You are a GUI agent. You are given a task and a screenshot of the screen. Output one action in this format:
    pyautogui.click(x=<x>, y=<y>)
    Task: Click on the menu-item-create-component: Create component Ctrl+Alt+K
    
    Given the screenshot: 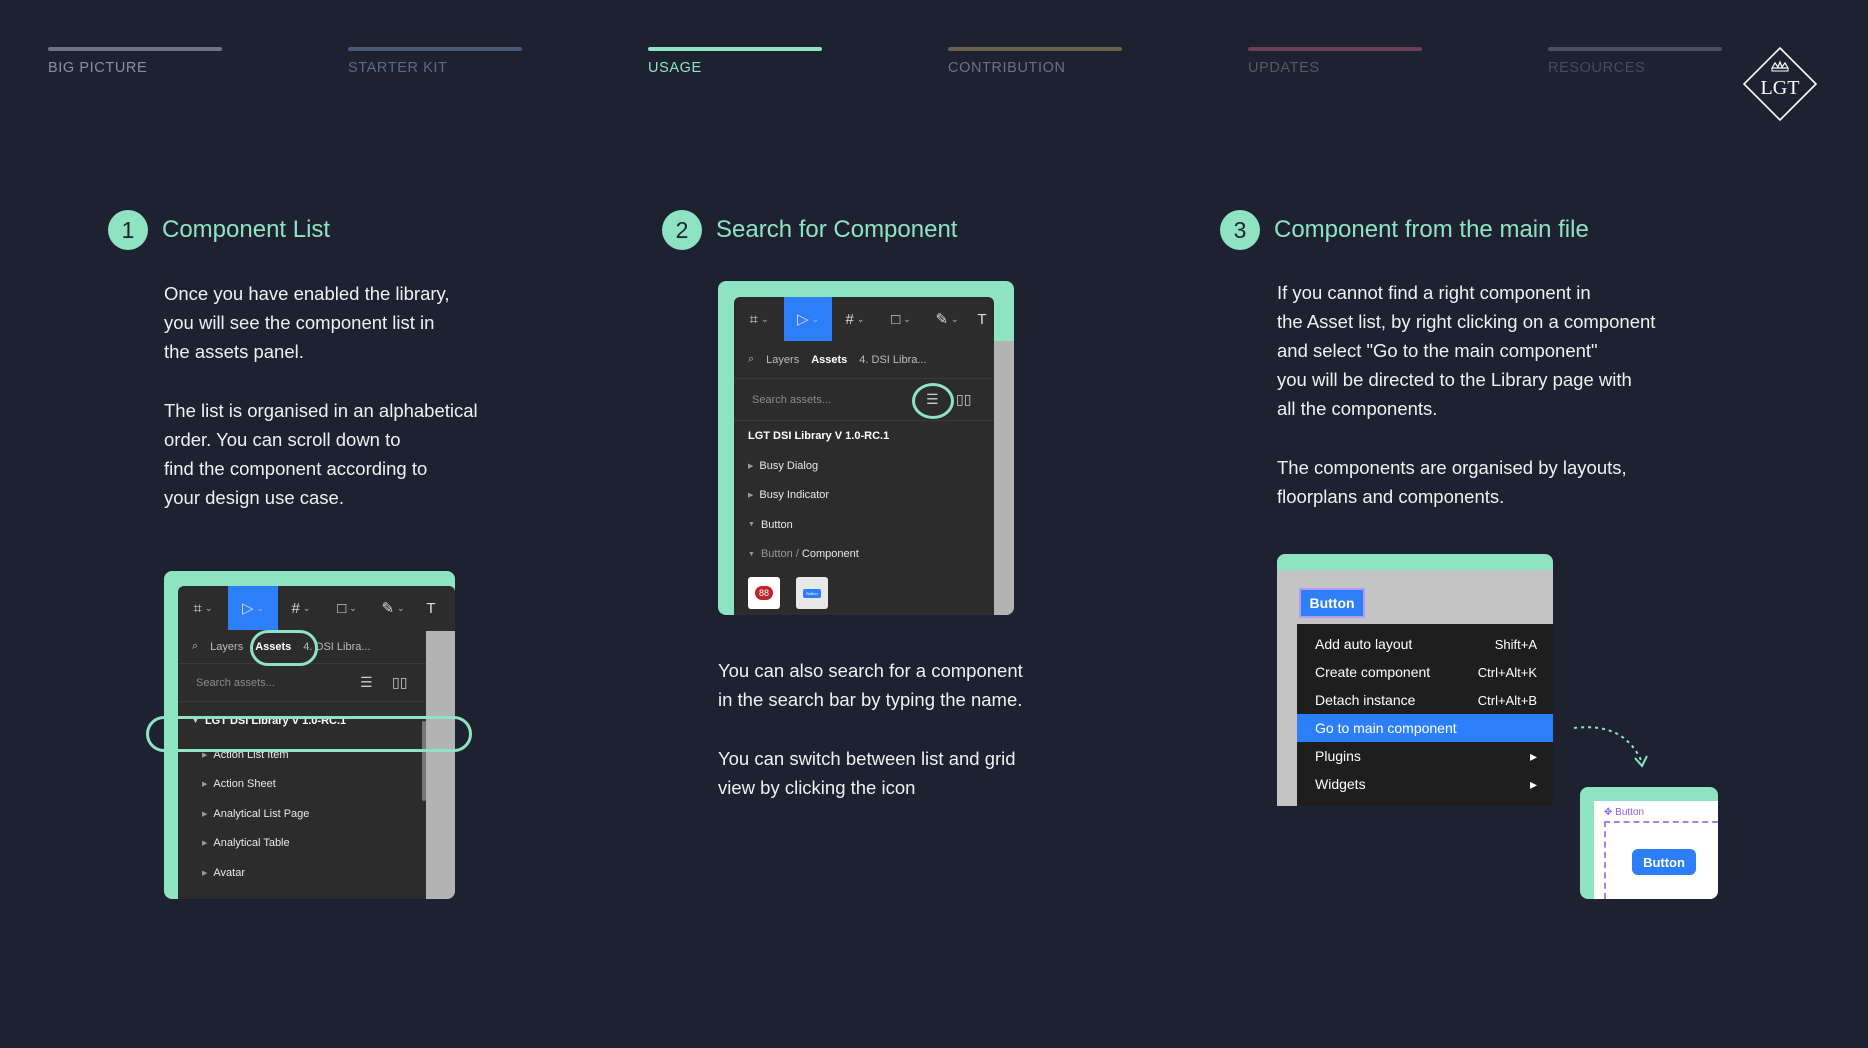 What is the action you would take?
    pyautogui.click(x=1425, y=672)
    